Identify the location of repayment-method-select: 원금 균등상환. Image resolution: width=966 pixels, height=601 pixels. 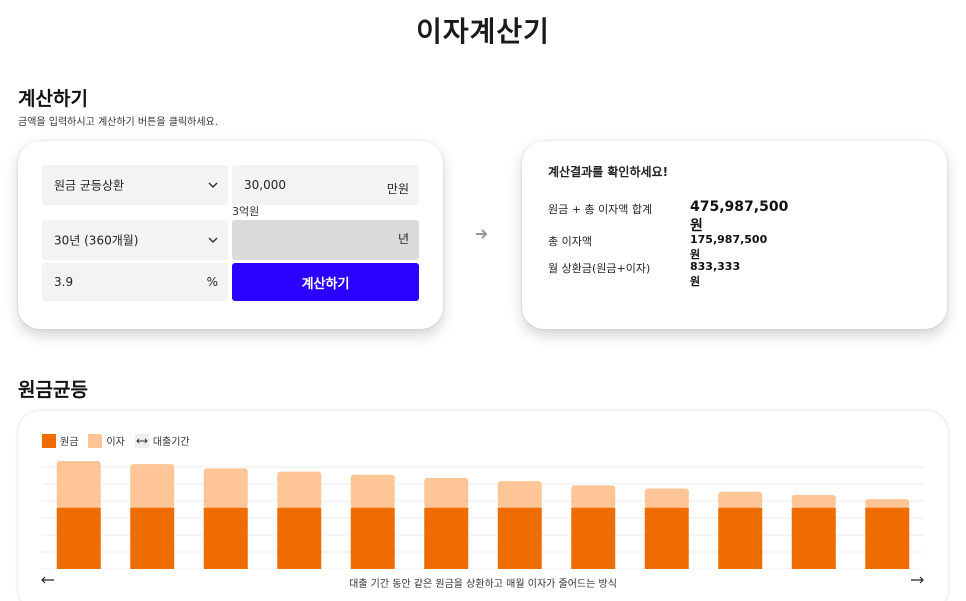
(135, 185).